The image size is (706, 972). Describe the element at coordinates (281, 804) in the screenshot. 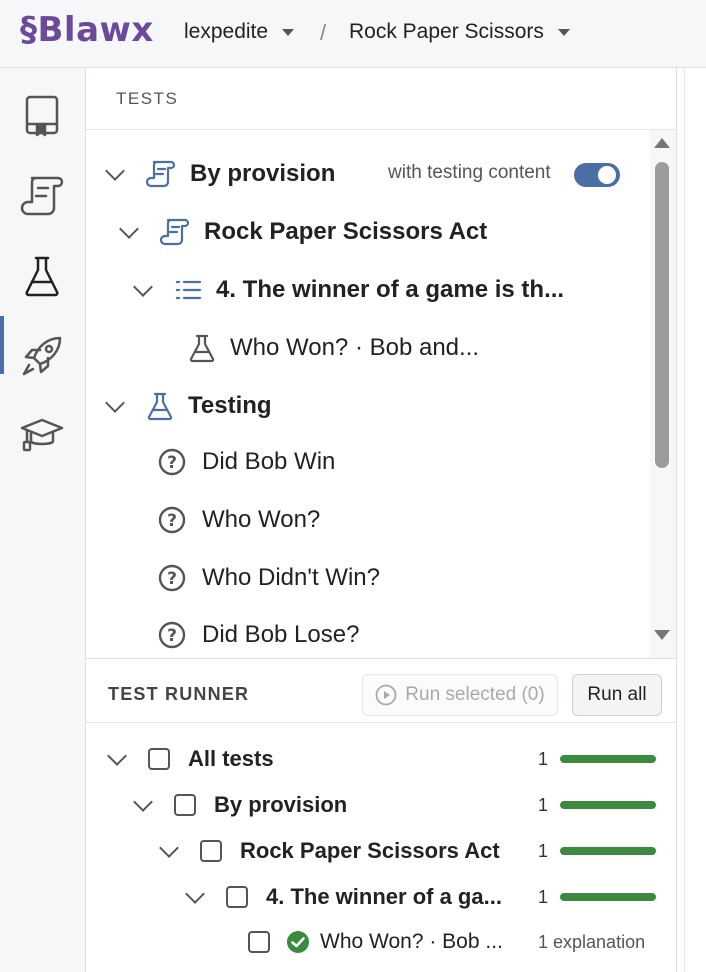

I see `runner-row-label: By provision` at that location.